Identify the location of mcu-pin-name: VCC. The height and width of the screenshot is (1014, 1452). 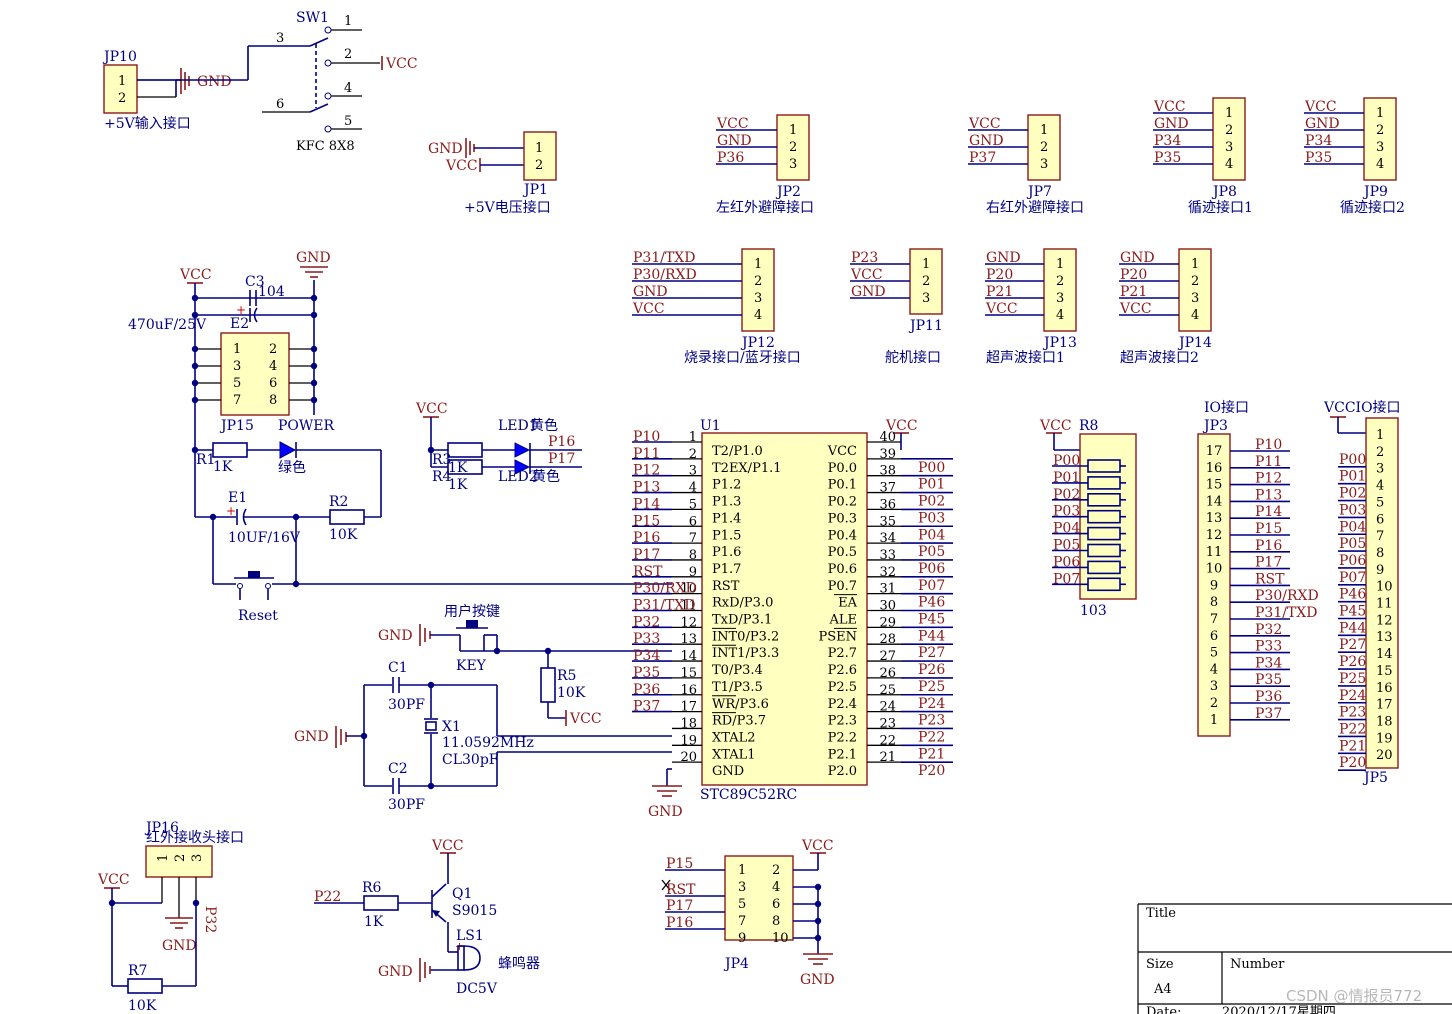
(842, 451).